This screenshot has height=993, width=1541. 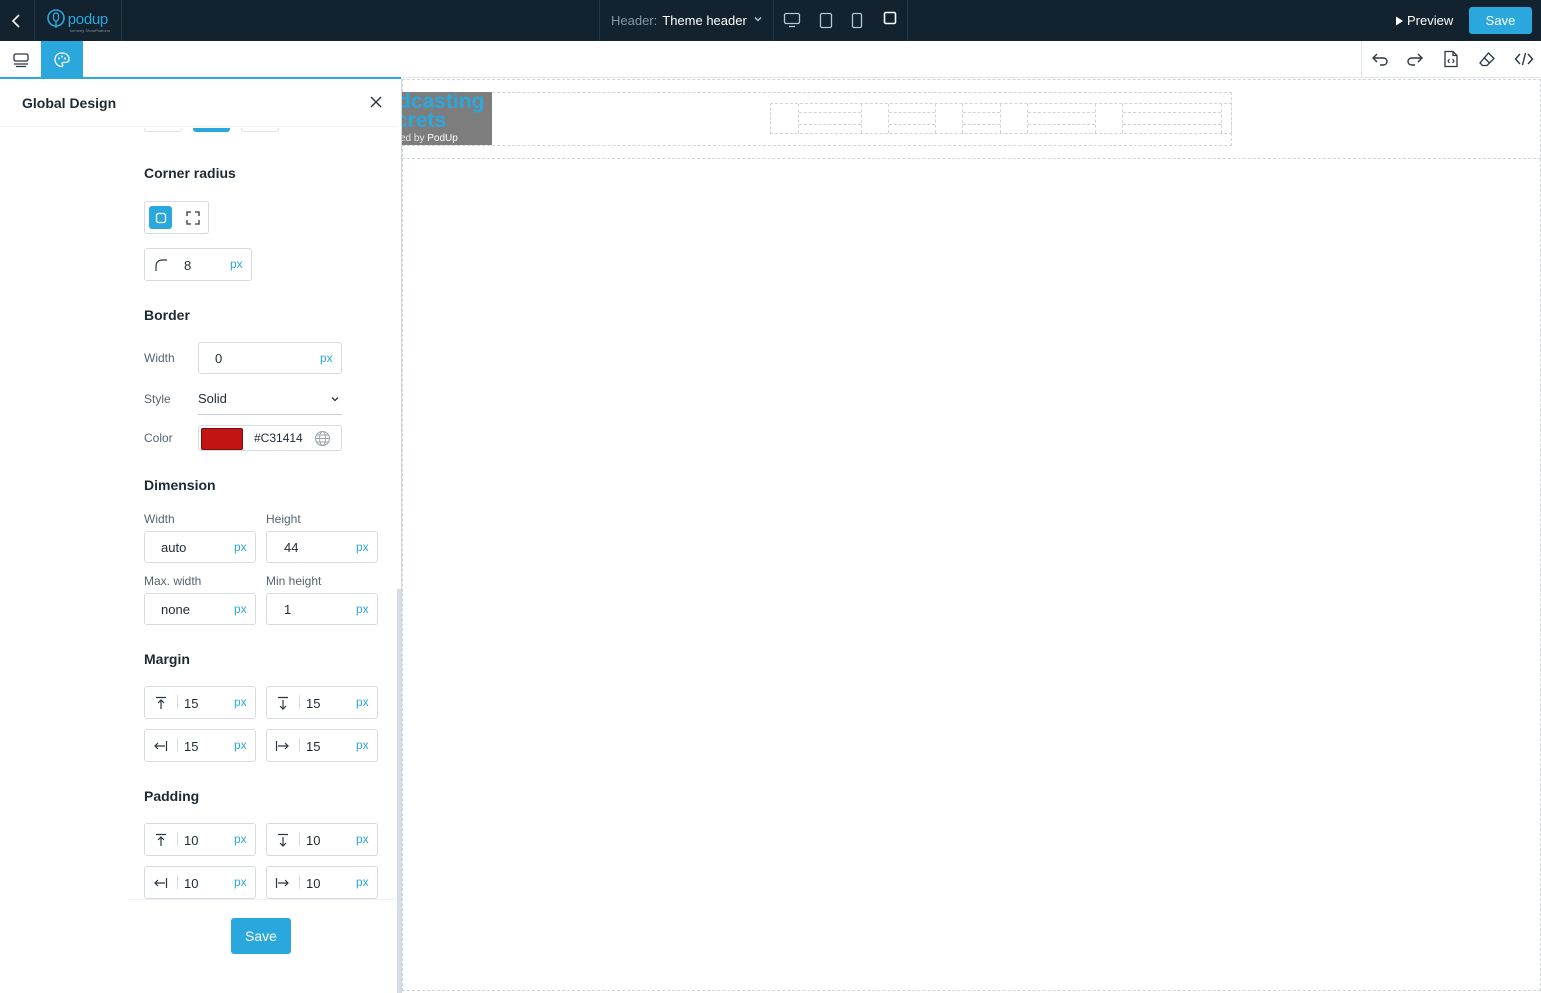 What do you see at coordinates (200, 609) in the screenshot?
I see `max-width-input: none px` at bounding box center [200, 609].